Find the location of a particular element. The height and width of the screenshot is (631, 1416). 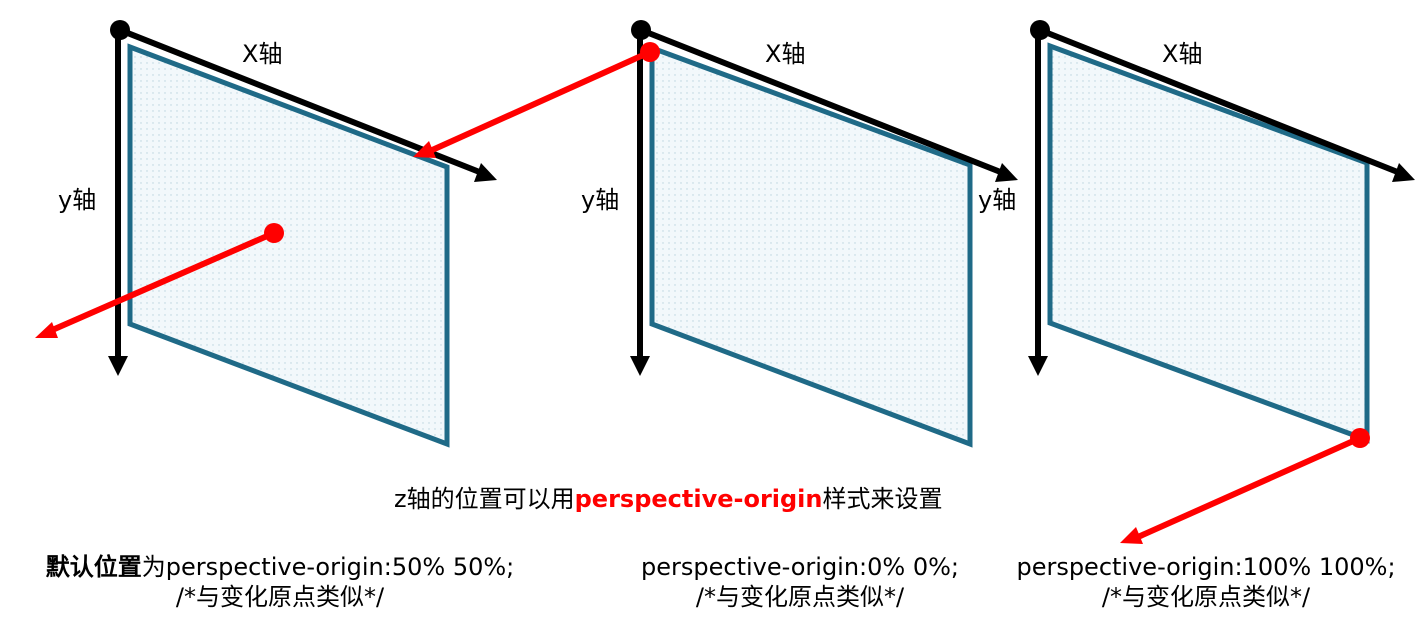

caption-3-line-2: /*与变化原点类似*/ is located at coordinates (1206, 597).